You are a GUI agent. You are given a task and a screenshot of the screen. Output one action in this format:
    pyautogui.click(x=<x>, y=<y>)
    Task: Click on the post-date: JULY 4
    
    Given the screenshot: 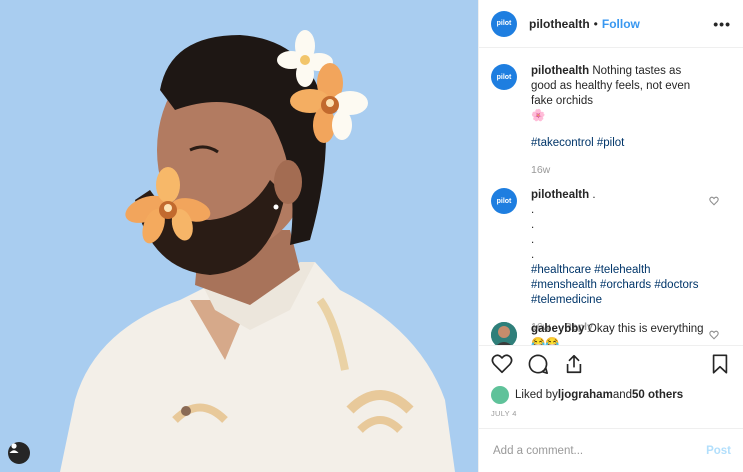 What is the action you would take?
    pyautogui.click(x=611, y=417)
    